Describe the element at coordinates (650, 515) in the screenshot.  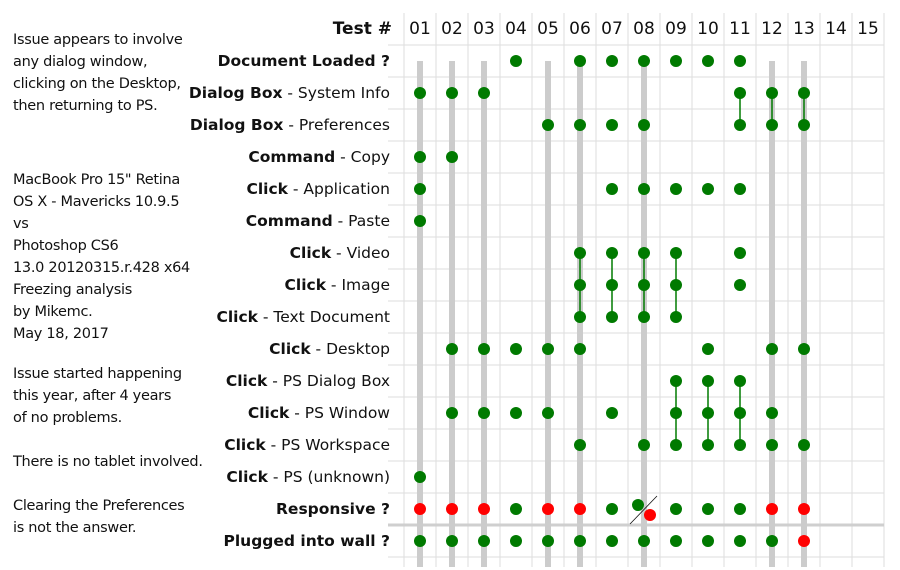
I see `dot-red-split` at that location.